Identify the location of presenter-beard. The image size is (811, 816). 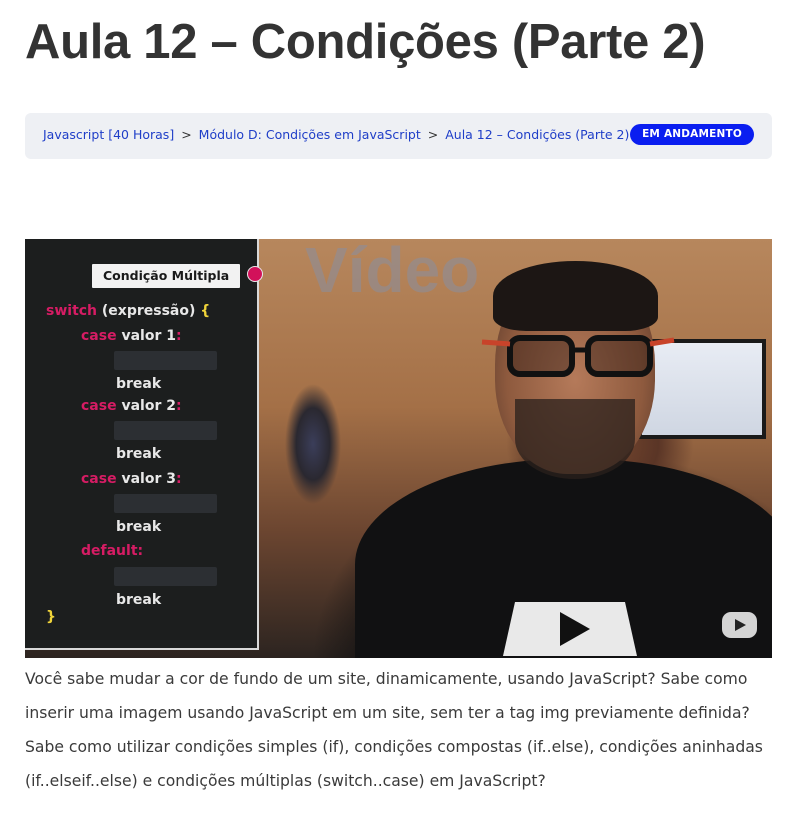
(575, 439).